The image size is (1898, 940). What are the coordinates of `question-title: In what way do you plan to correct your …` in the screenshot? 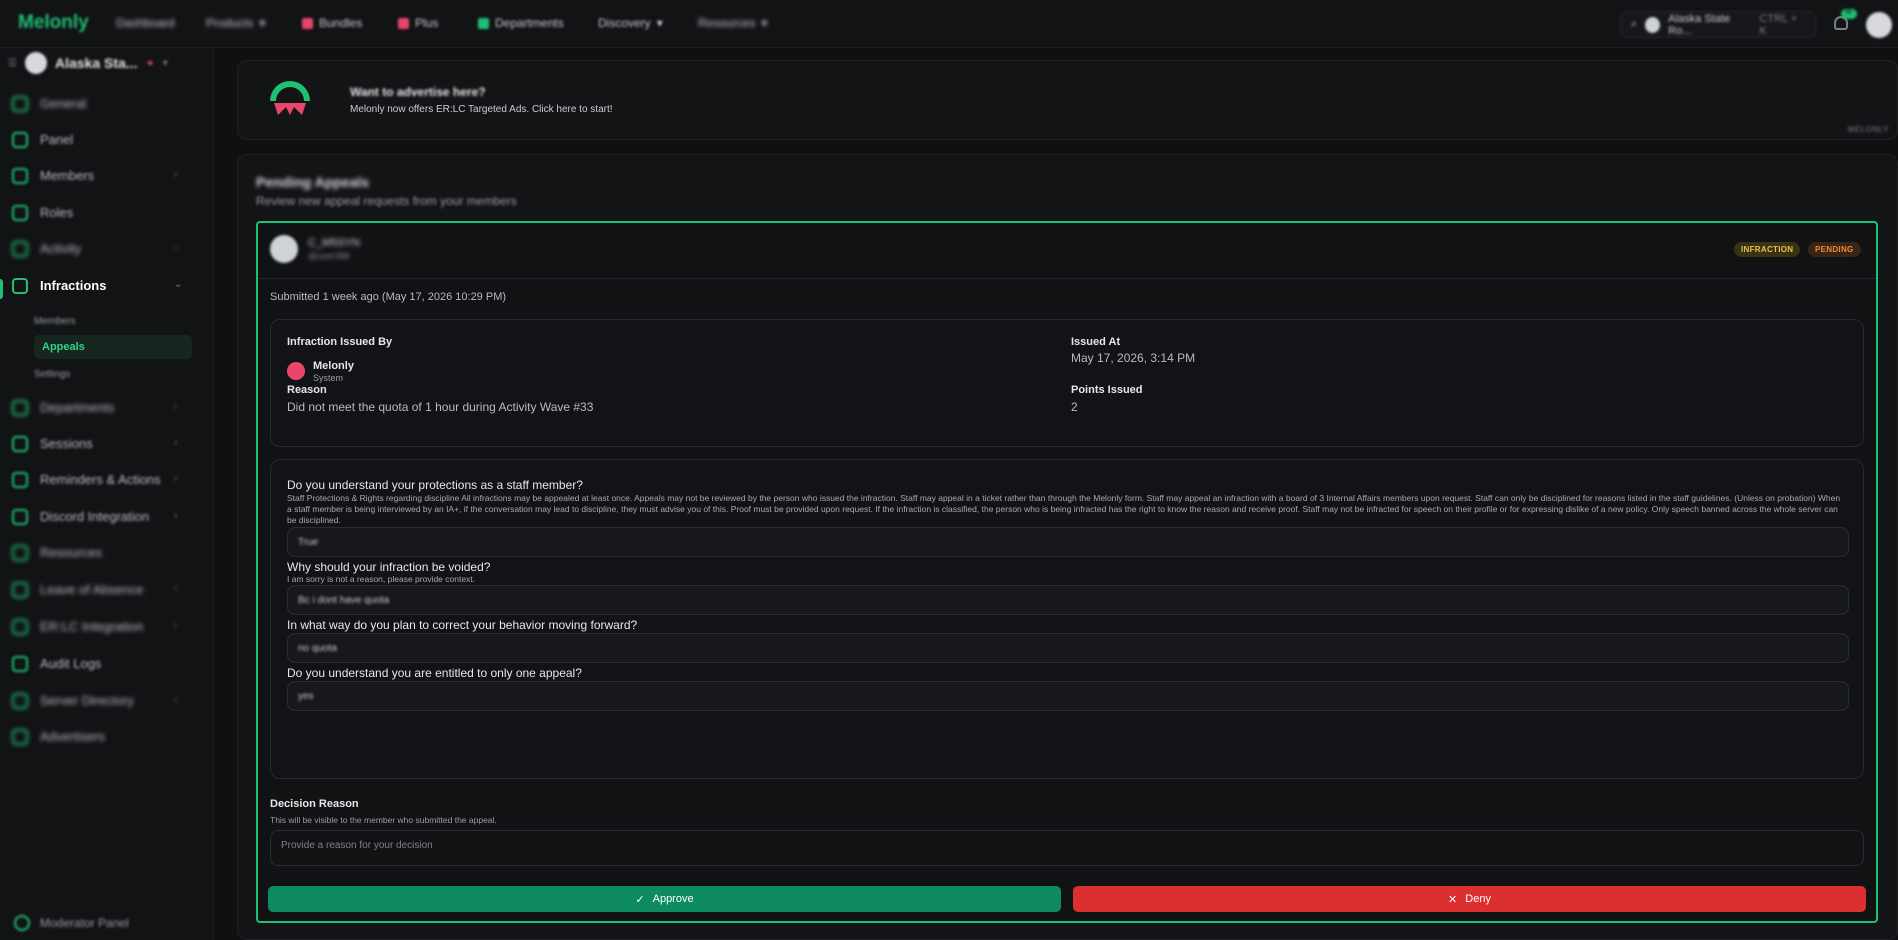 It's located at (462, 625).